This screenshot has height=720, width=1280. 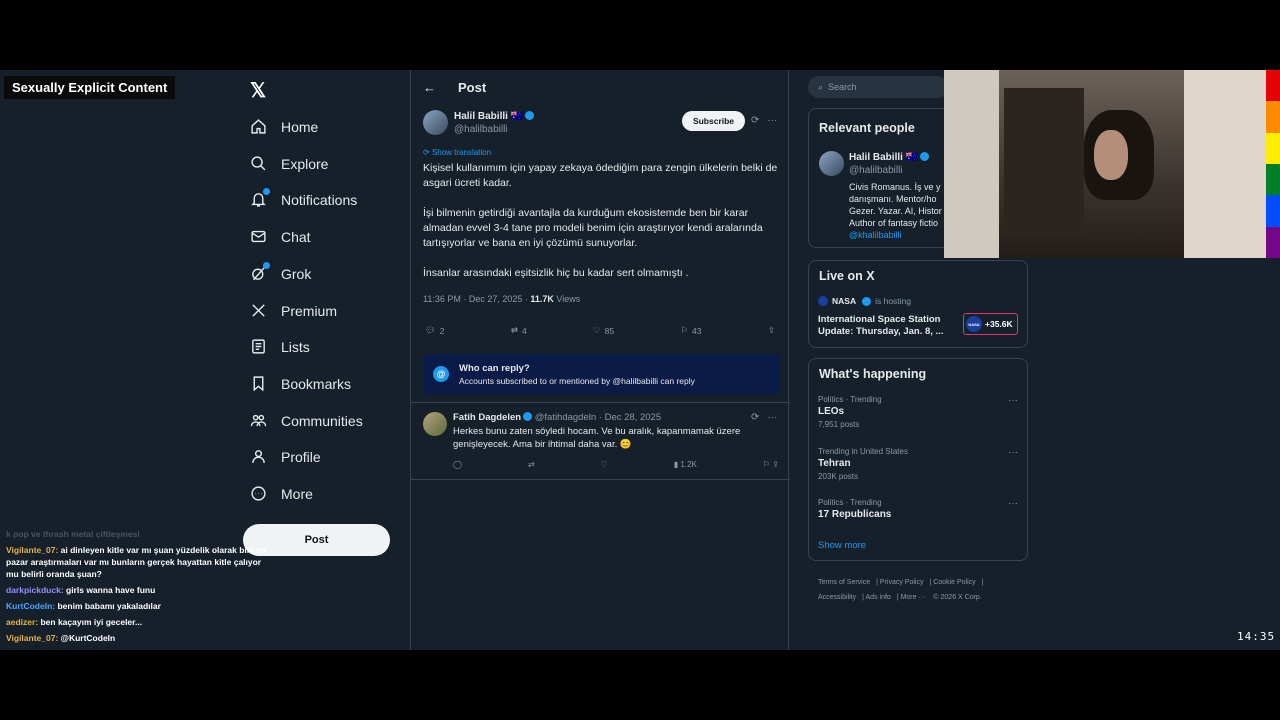 I want to click on heart-icon: ♡, so click(x=604, y=464).